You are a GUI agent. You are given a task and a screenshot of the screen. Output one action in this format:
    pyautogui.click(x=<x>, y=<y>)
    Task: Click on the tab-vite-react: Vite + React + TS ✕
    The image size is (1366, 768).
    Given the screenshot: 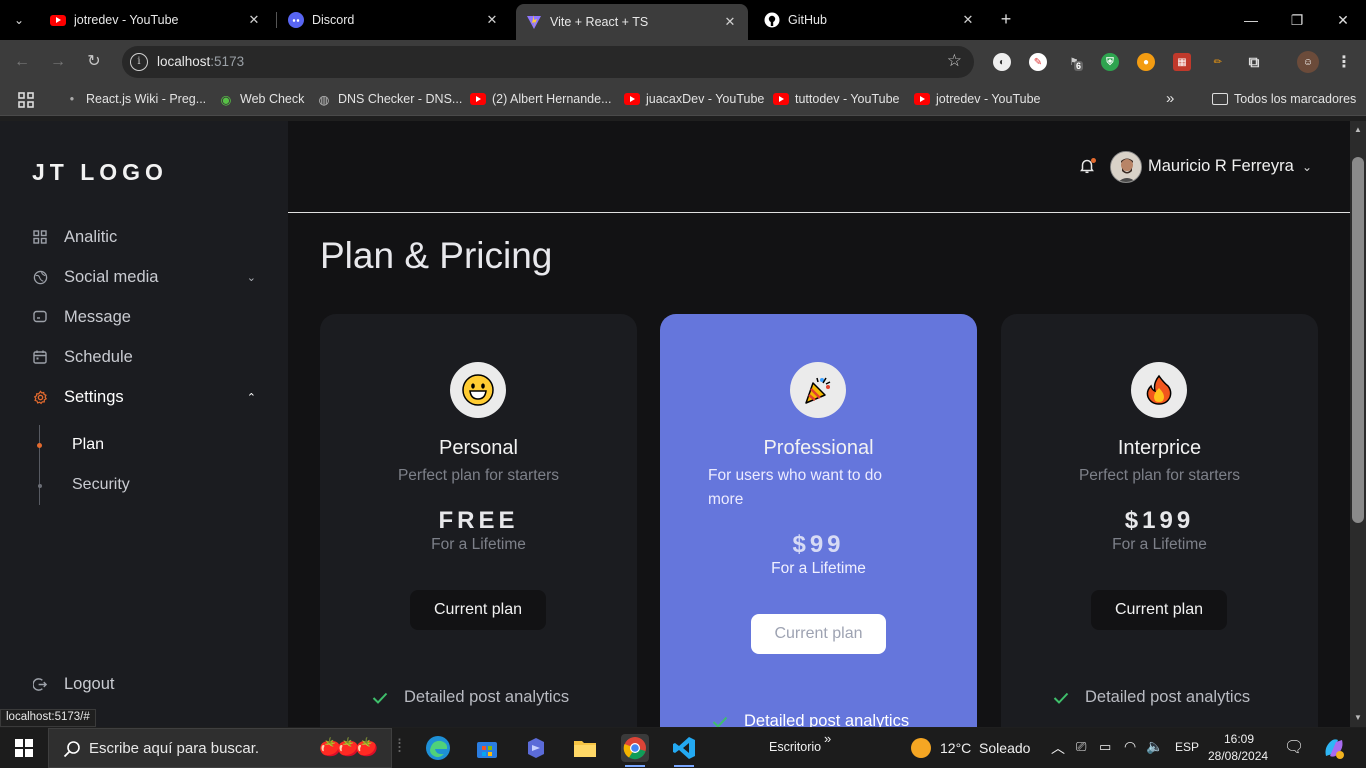 What is the action you would take?
    pyautogui.click(x=632, y=22)
    